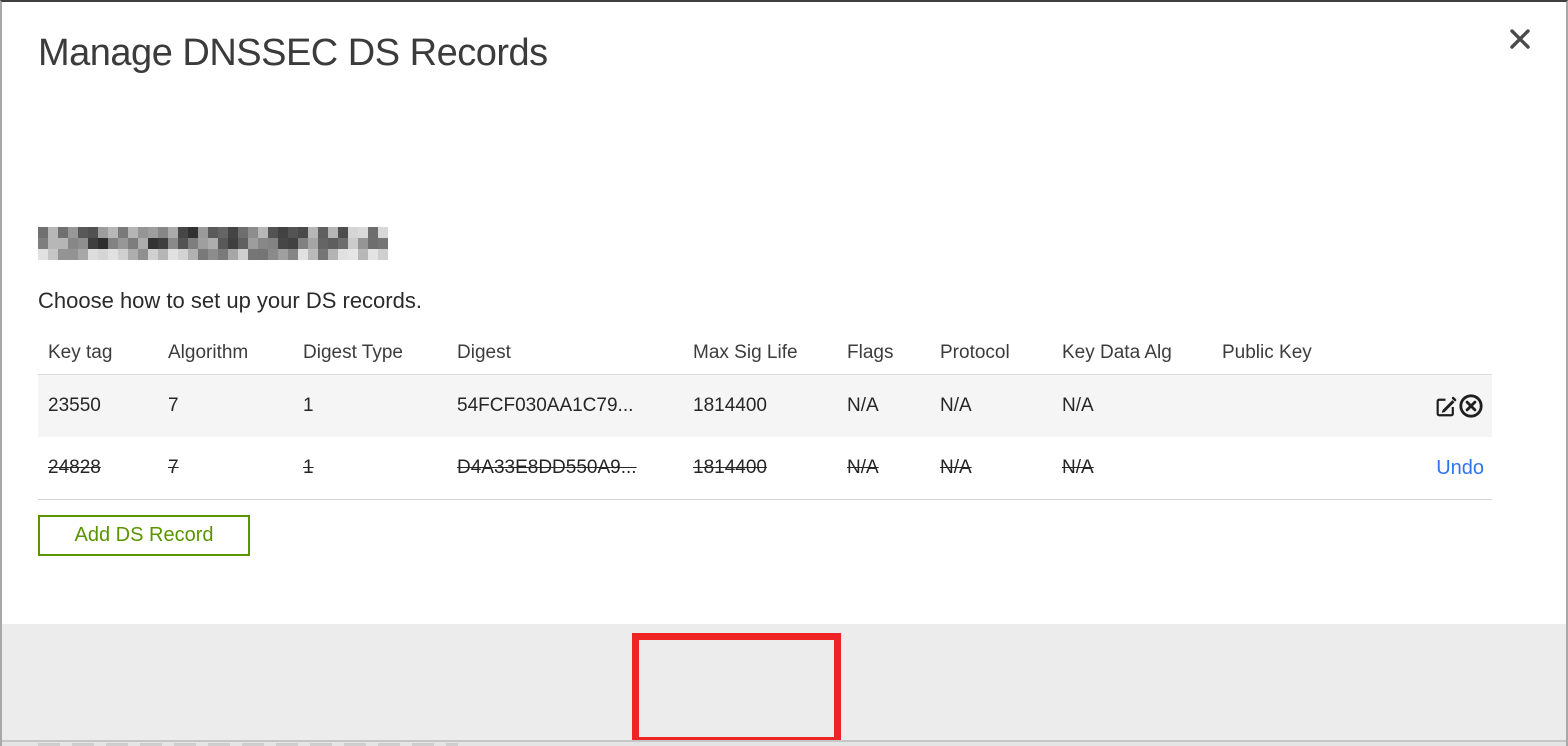 This screenshot has height=746, width=1568. I want to click on add-ds-record-button: Add DS Record, so click(144, 535).